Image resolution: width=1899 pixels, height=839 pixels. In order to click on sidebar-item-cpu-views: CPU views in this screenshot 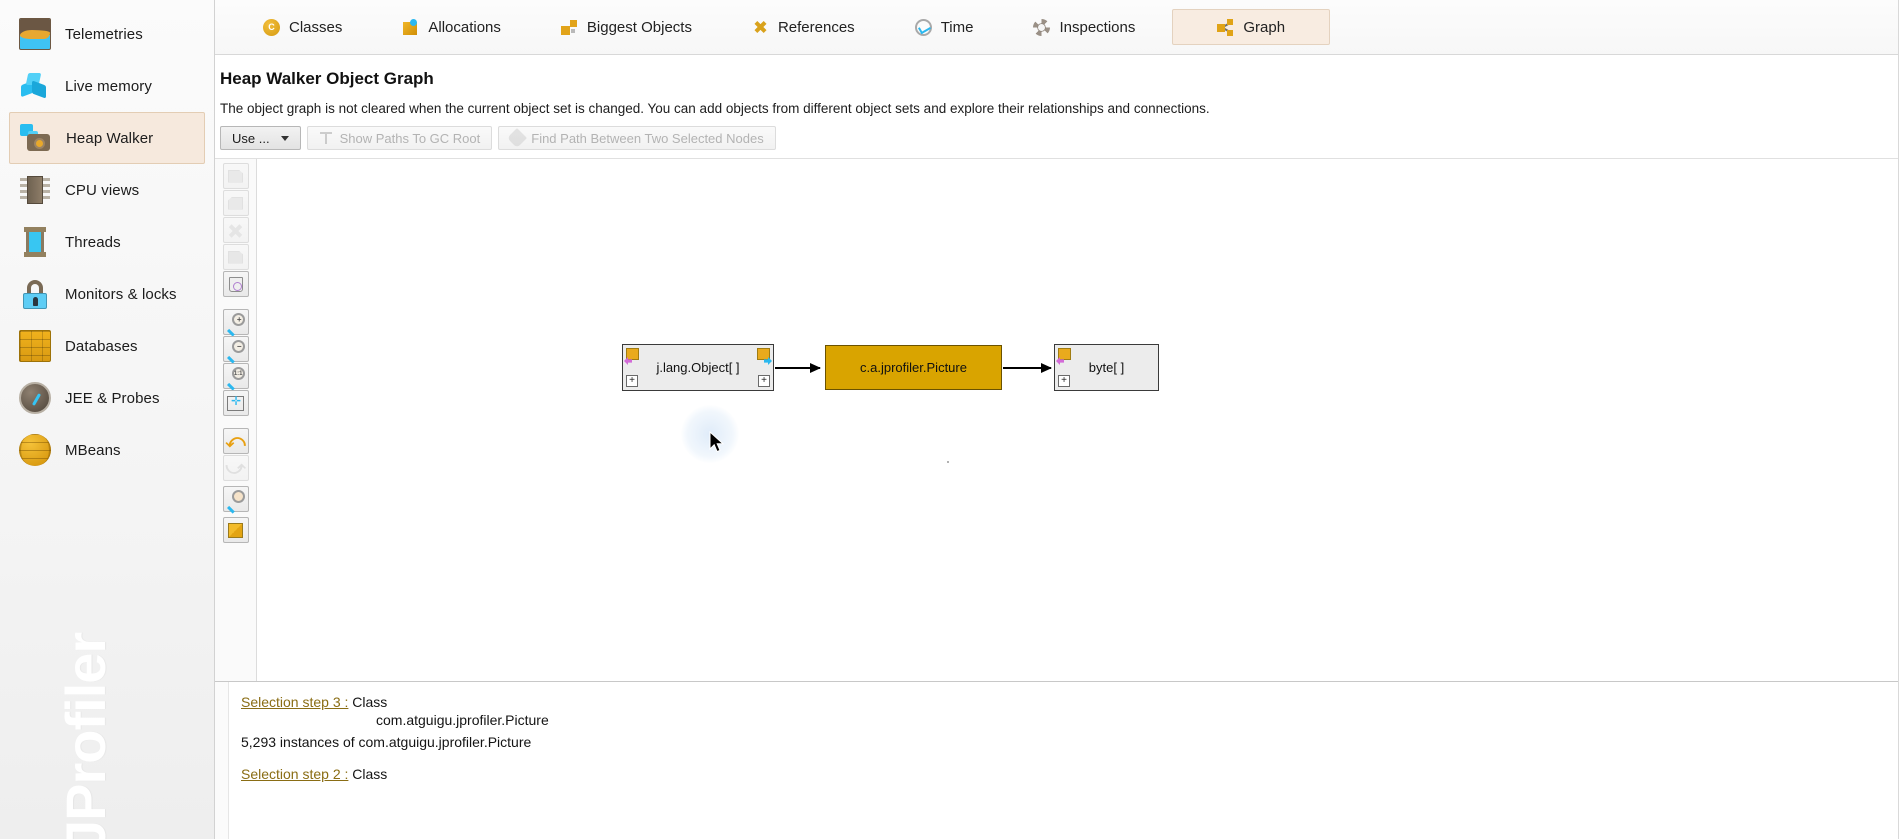, I will do `click(107, 190)`.